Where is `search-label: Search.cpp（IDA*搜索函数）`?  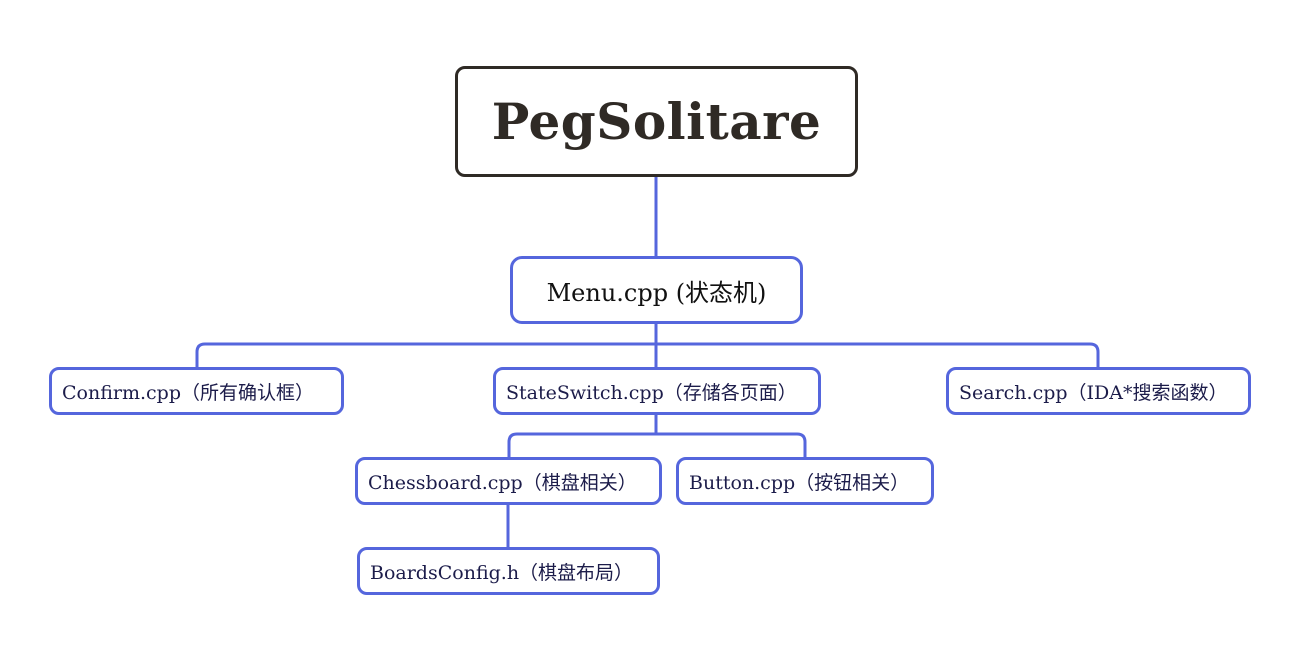
search-label: Search.cpp（IDA*搜索函数） is located at coordinates (1093, 392).